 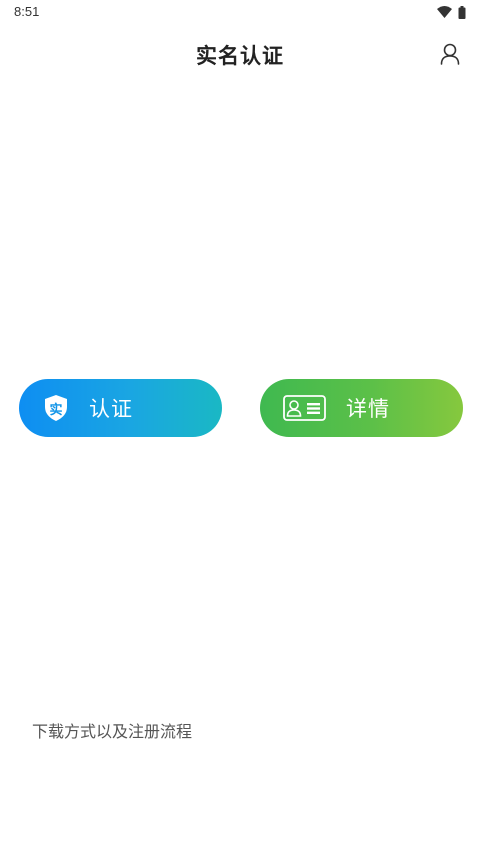 I want to click on wifi-icon, so click(x=444, y=12).